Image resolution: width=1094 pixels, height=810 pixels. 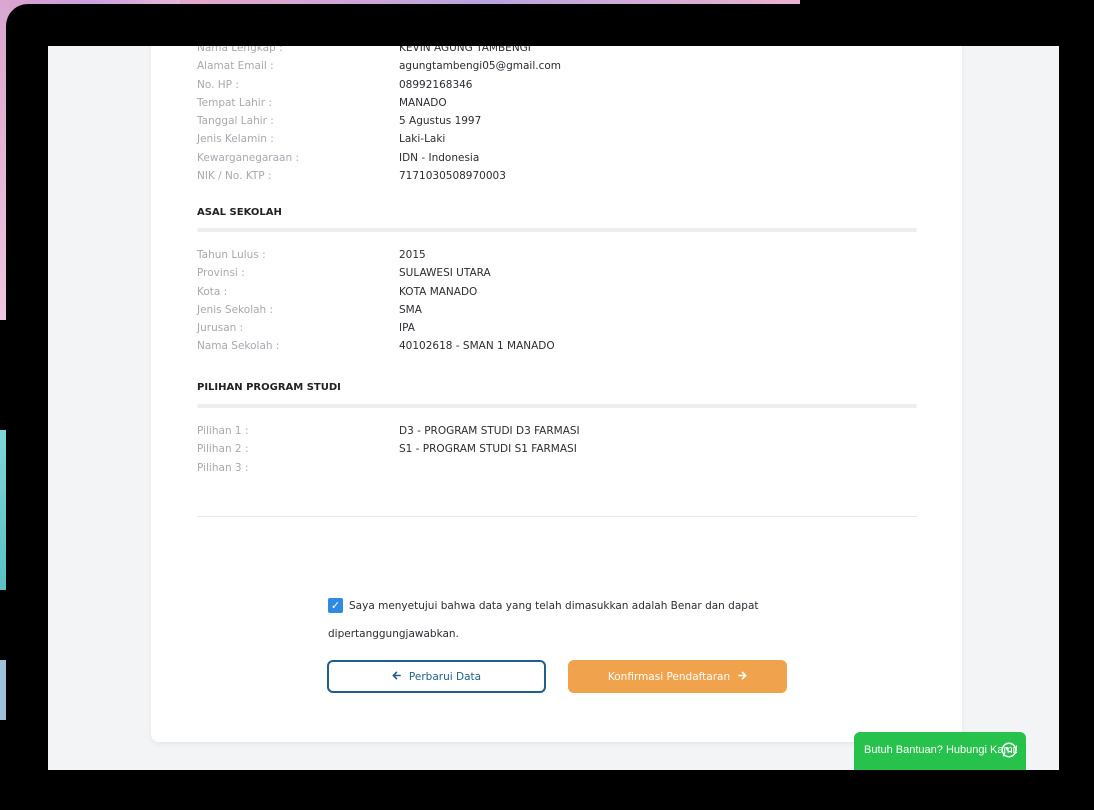 I want to click on info-row-major: Jurusan : IPA, so click(x=557, y=329).